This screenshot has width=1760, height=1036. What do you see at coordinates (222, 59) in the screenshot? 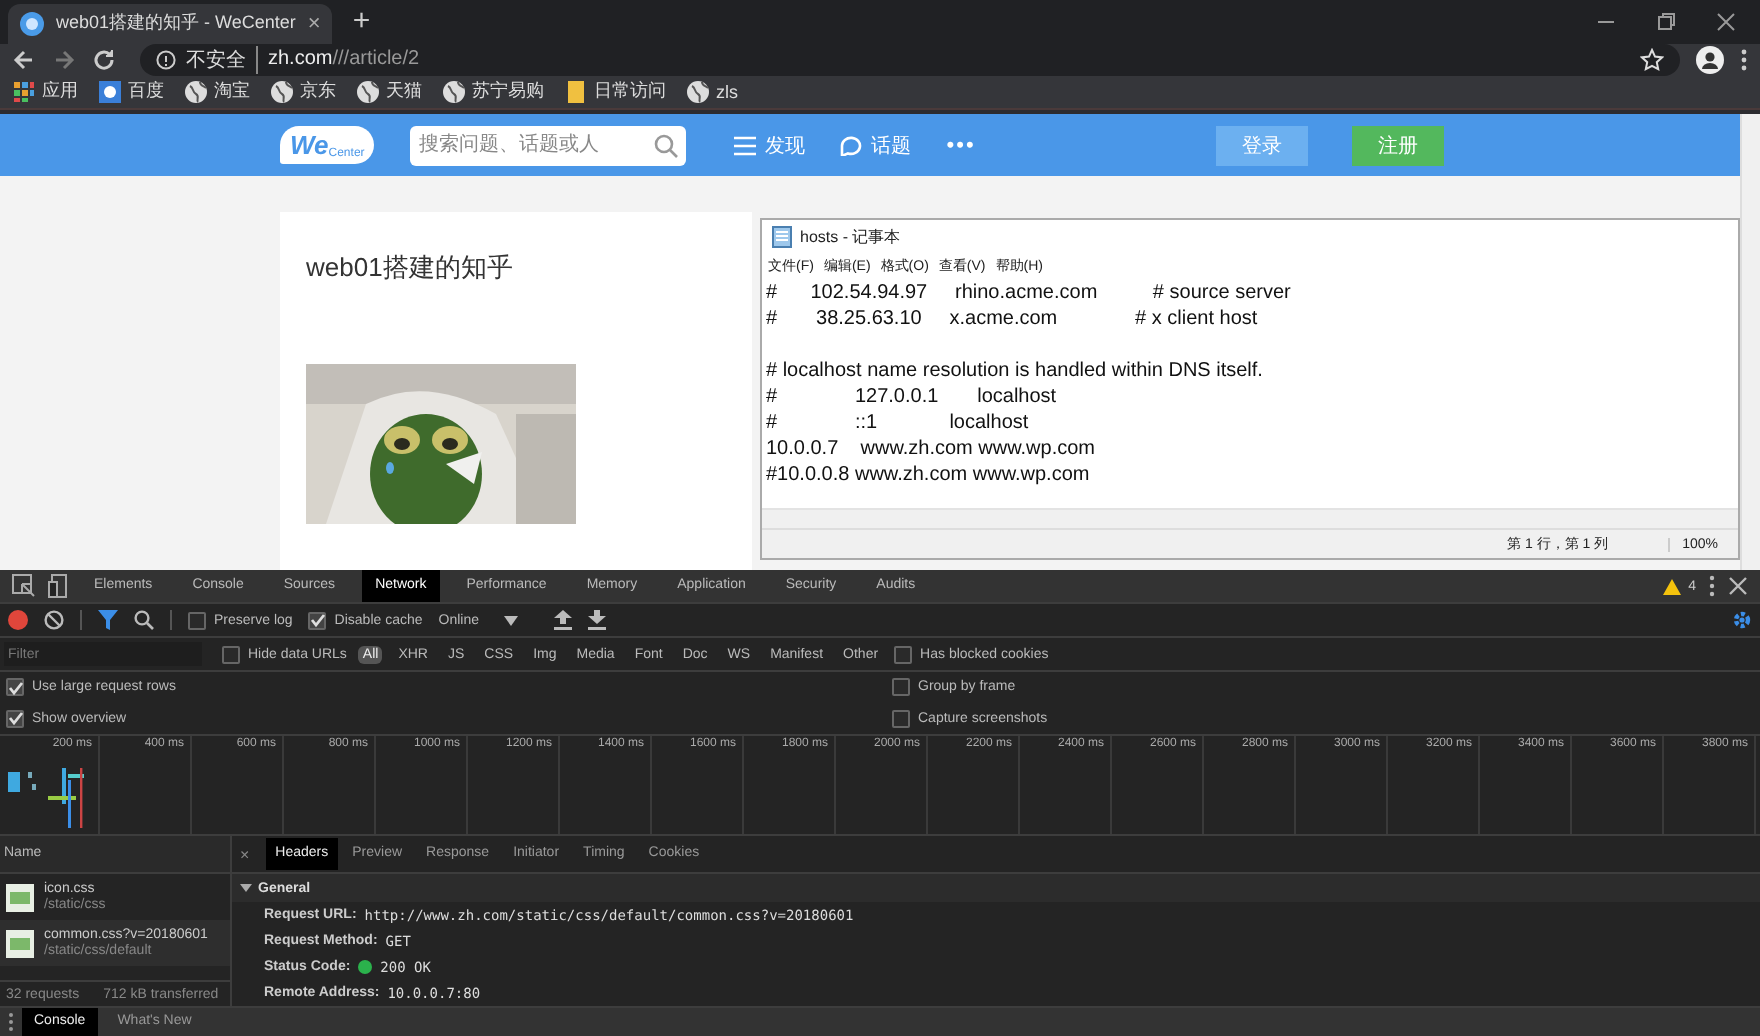
I see `security-label: 不安全` at bounding box center [222, 59].